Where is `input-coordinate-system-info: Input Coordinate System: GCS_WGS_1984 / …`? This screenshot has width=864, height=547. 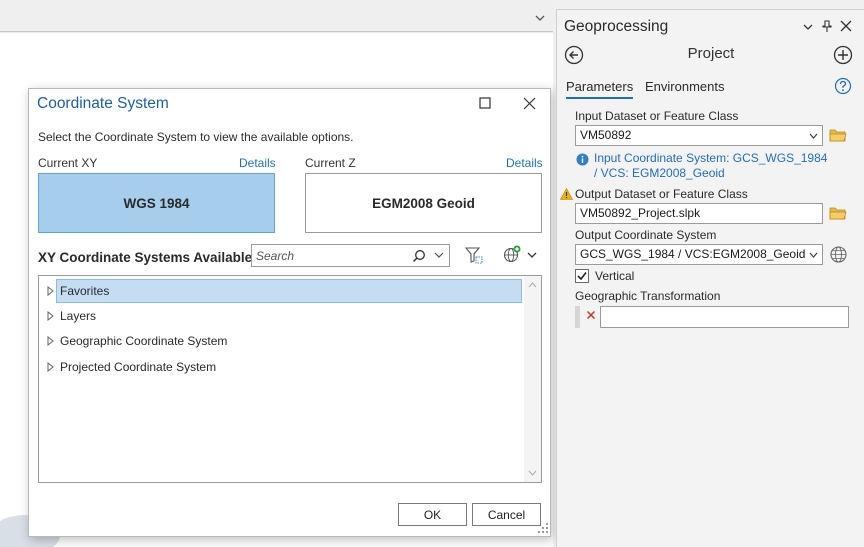 input-coordinate-system-info: Input Coordinate System: GCS_WGS_1984 / … is located at coordinates (711, 165).